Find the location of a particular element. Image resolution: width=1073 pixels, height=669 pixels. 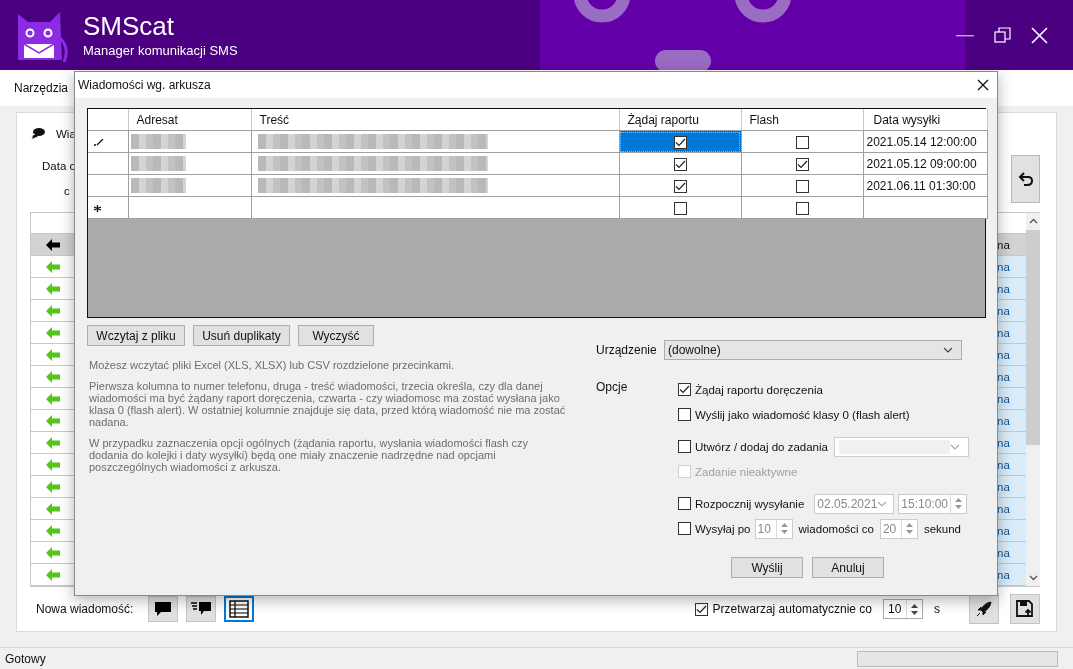

unit-label: sekund is located at coordinates (942, 528).